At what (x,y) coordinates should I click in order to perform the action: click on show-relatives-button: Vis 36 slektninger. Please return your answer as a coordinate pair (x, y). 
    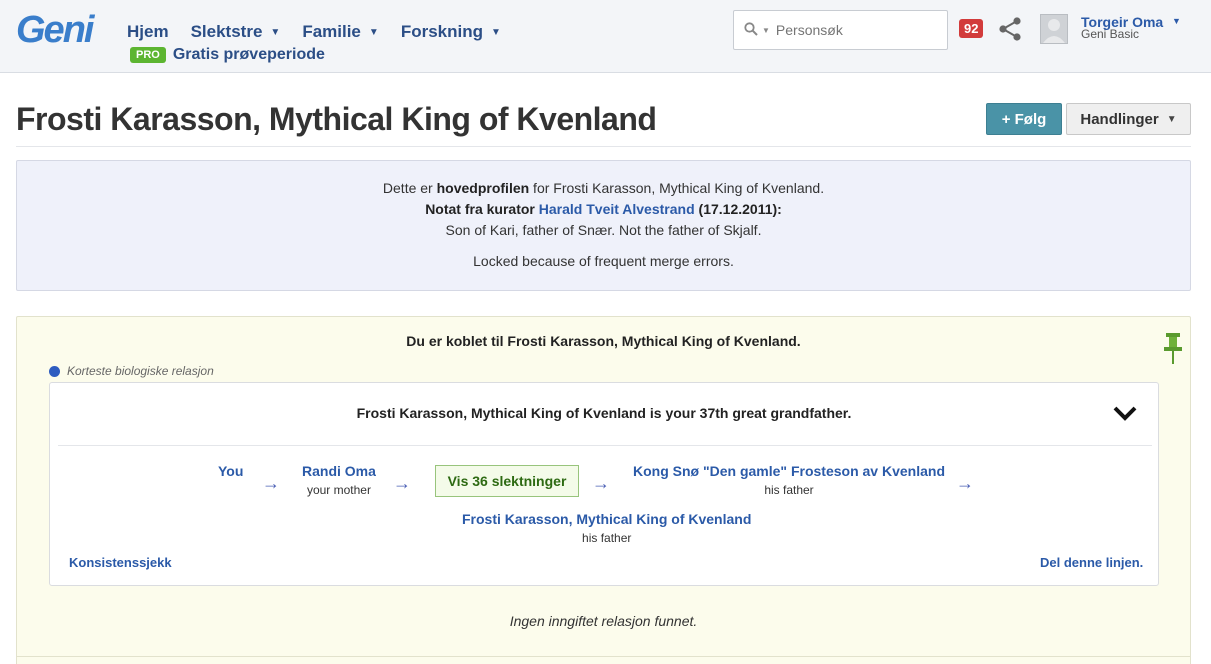
    Looking at the image, I should click on (507, 481).